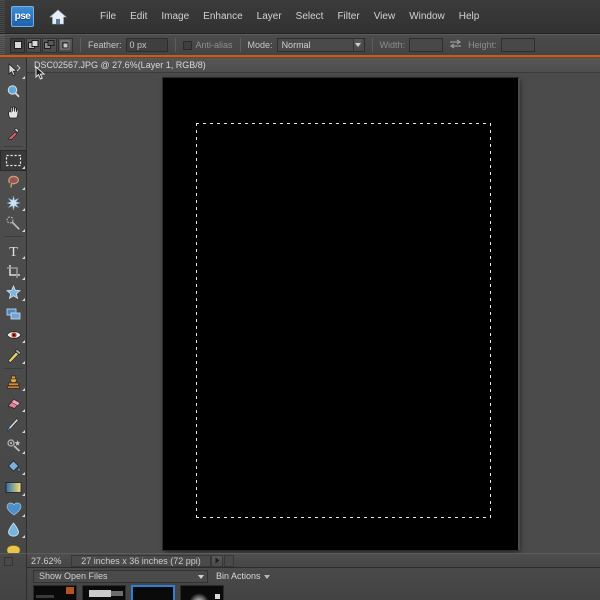  Describe the element at coordinates (427, 16) in the screenshot. I see `menu-item-window: Window` at that location.